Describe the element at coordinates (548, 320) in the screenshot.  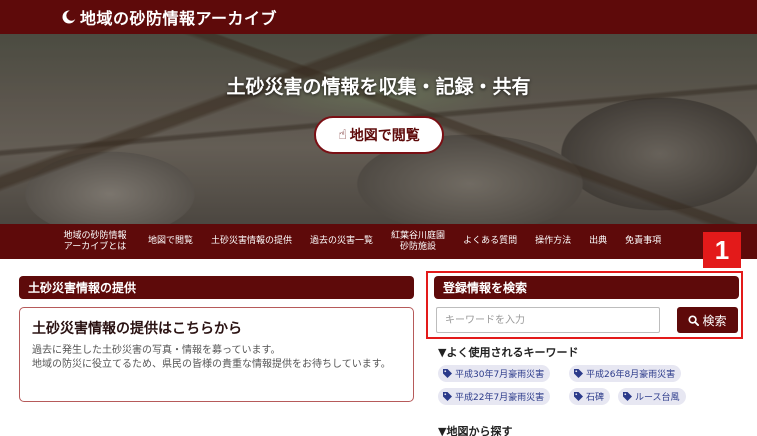
I see `search-input` at that location.